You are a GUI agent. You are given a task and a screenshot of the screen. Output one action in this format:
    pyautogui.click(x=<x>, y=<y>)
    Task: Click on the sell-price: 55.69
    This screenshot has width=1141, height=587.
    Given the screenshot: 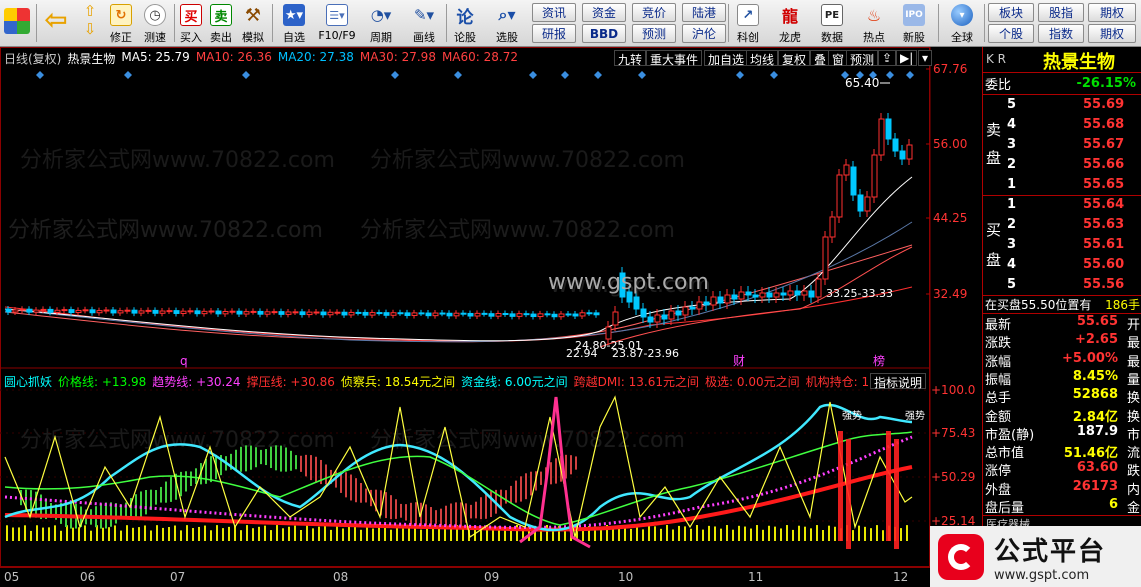 What is the action you would take?
    pyautogui.click(x=1104, y=104)
    